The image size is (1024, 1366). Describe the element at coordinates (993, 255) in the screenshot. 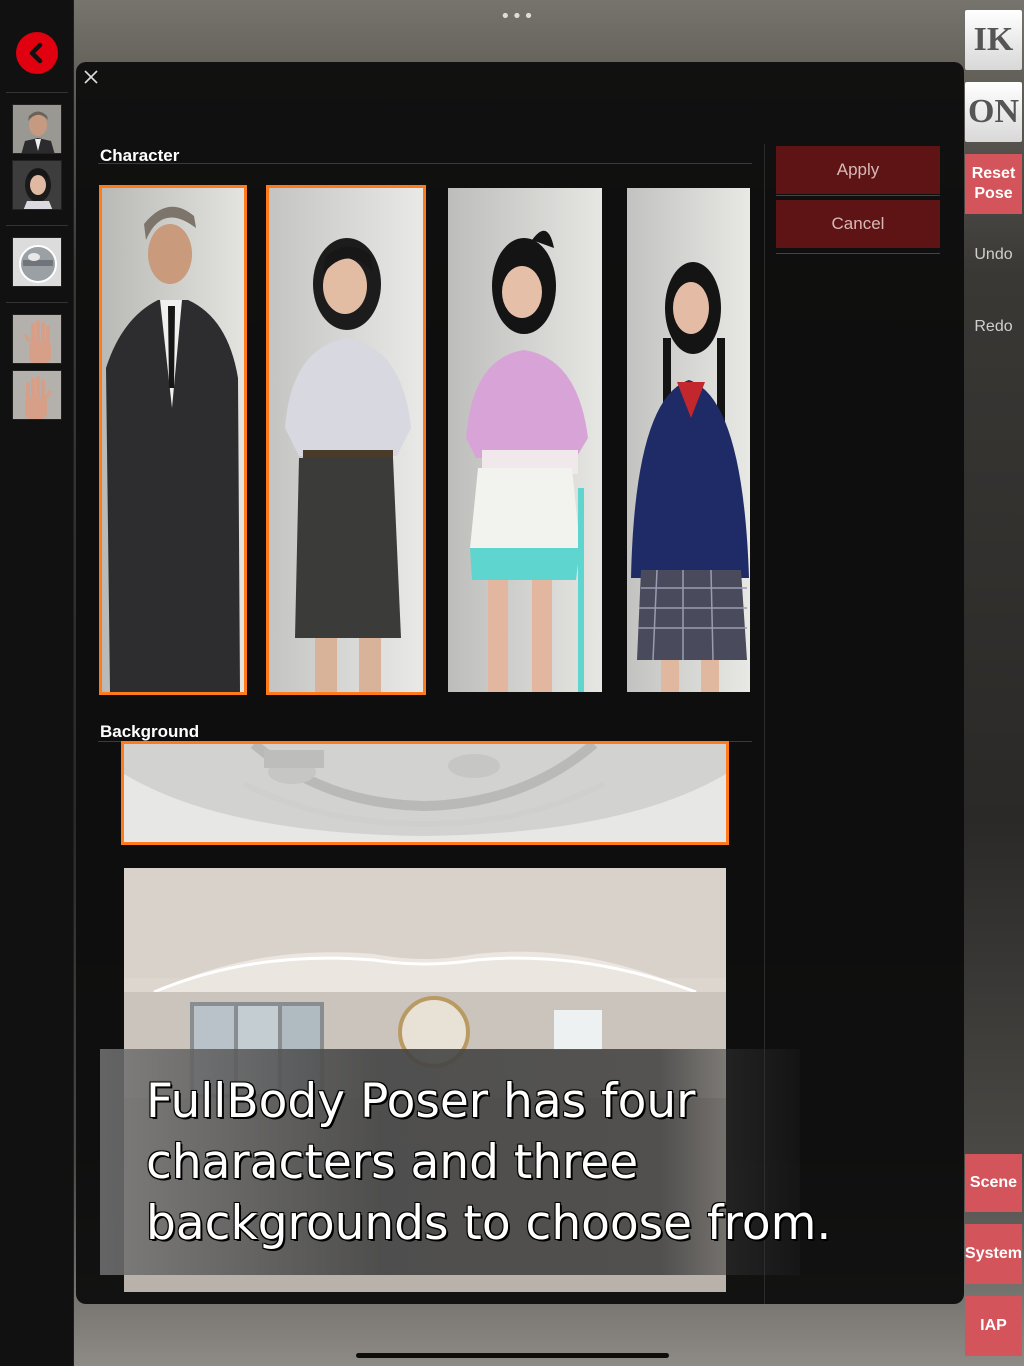

I see `undo-button: Undo` at that location.